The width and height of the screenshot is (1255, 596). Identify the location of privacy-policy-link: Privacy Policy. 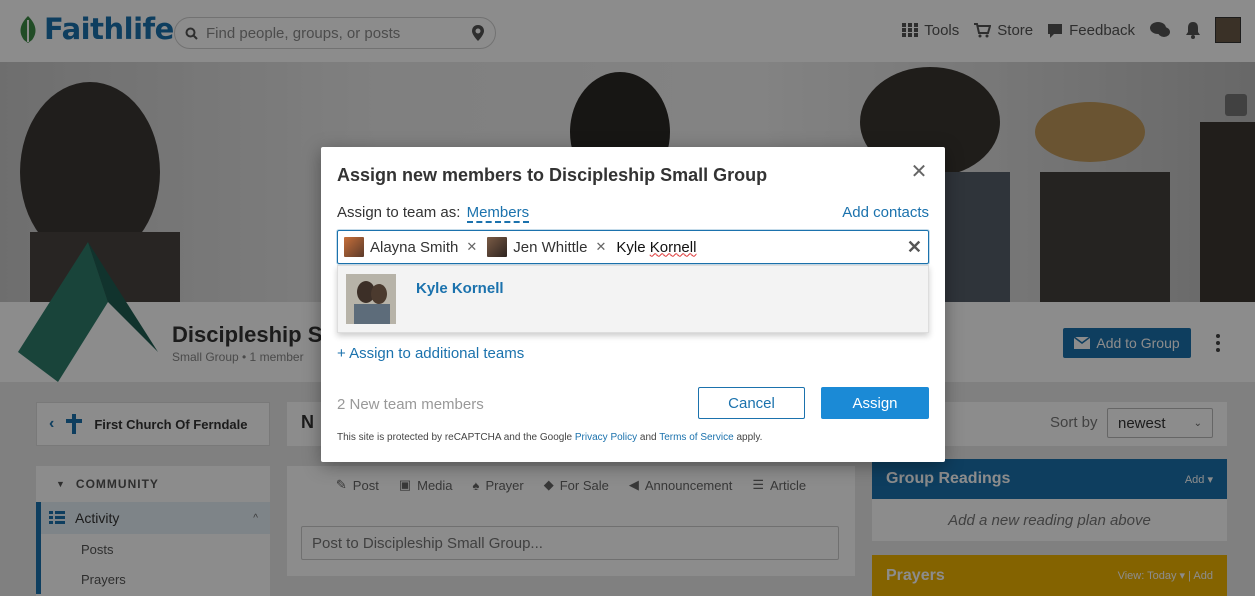
(606, 437).